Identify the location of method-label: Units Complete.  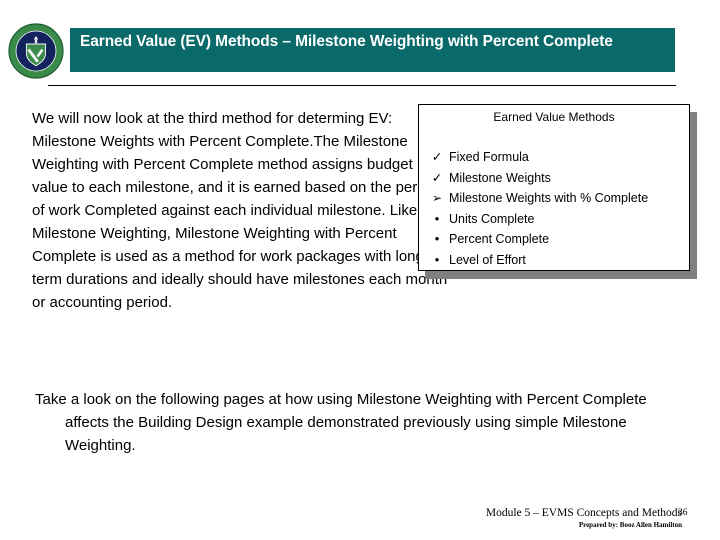
(492, 218).